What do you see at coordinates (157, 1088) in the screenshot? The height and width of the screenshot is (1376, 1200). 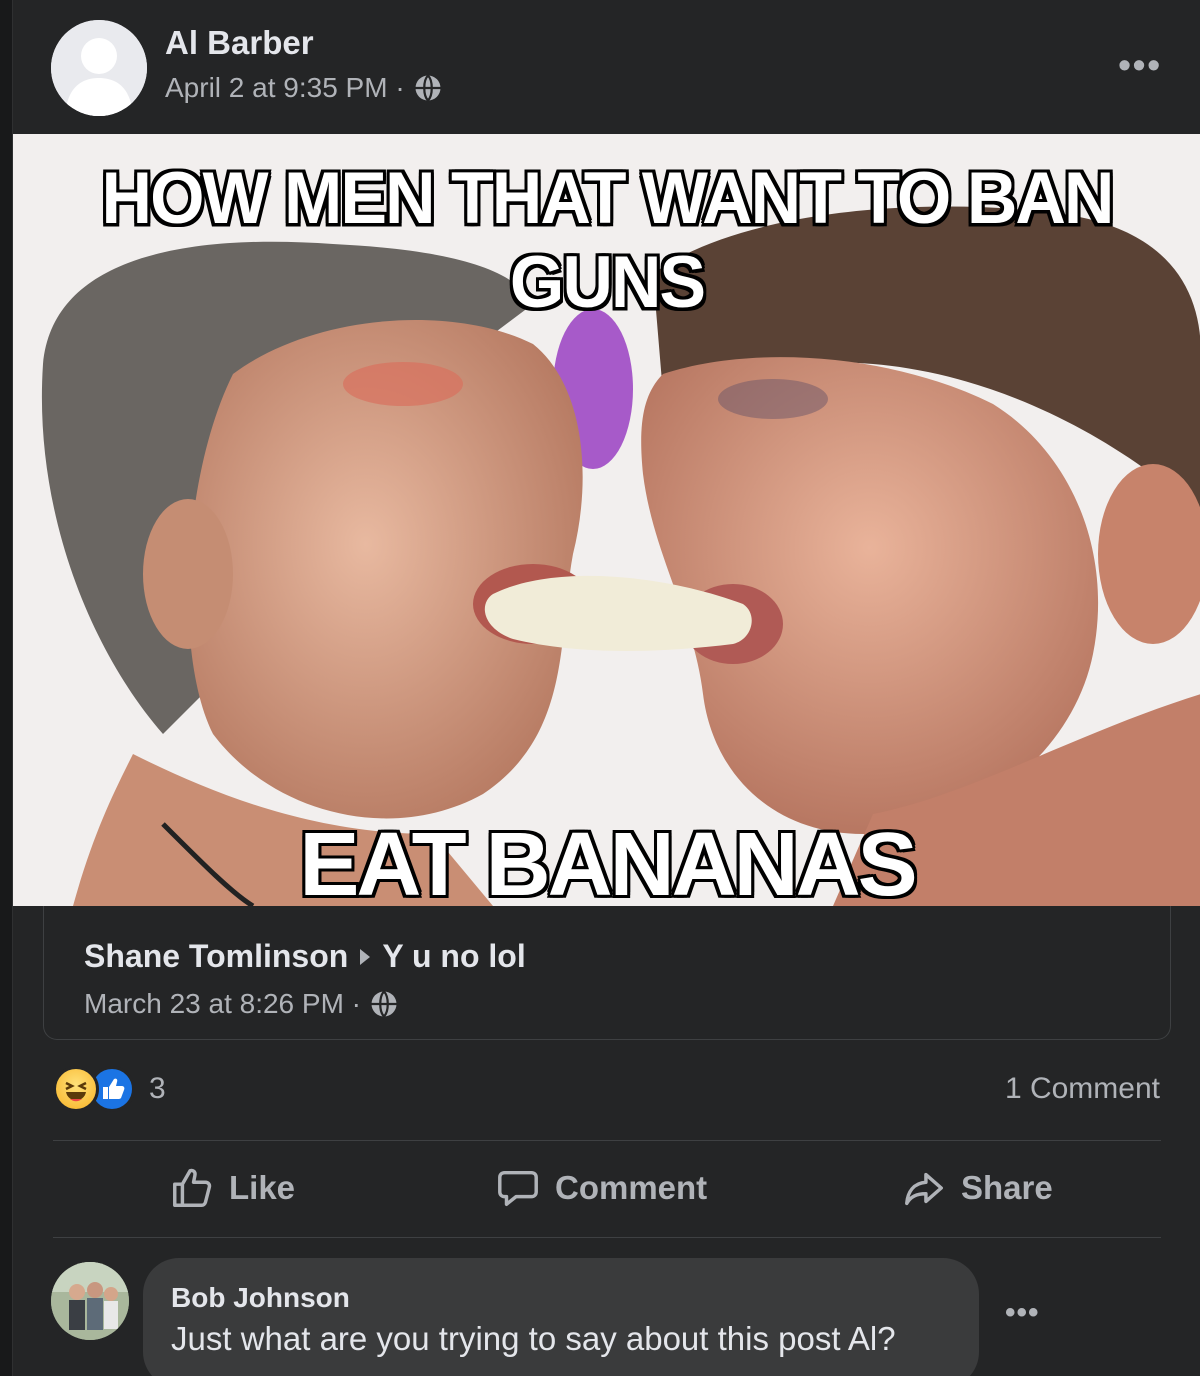 I see `reaction-count: 3` at bounding box center [157, 1088].